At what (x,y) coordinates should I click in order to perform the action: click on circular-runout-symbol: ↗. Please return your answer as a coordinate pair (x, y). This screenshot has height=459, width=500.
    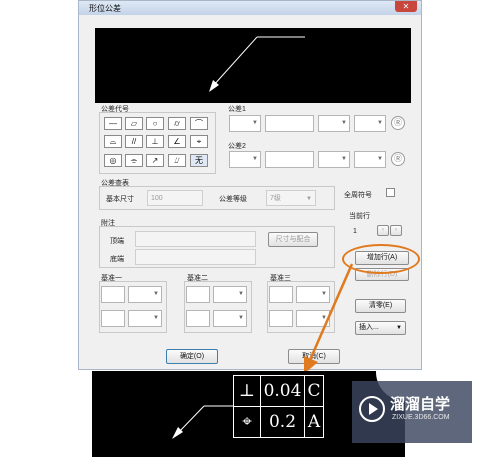
    Looking at the image, I should click on (155, 160).